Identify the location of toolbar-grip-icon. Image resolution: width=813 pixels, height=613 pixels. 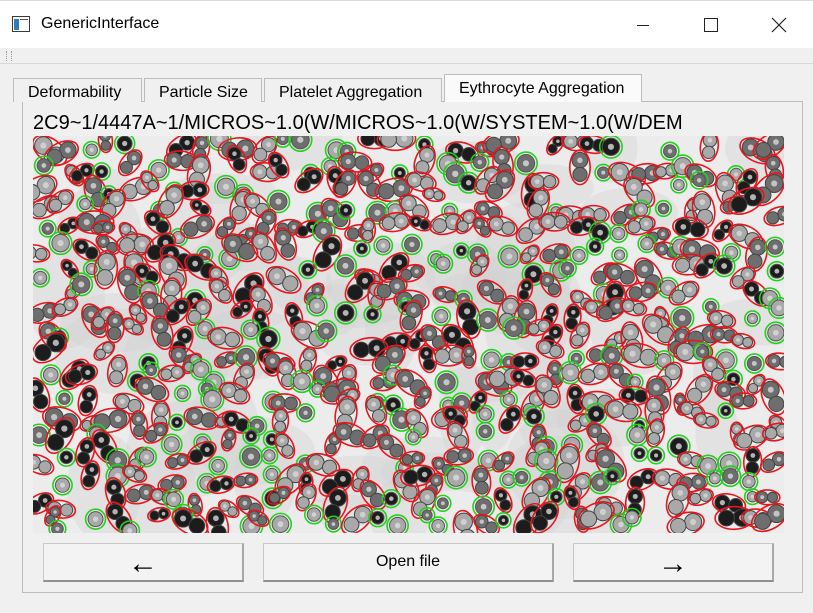
(9, 56).